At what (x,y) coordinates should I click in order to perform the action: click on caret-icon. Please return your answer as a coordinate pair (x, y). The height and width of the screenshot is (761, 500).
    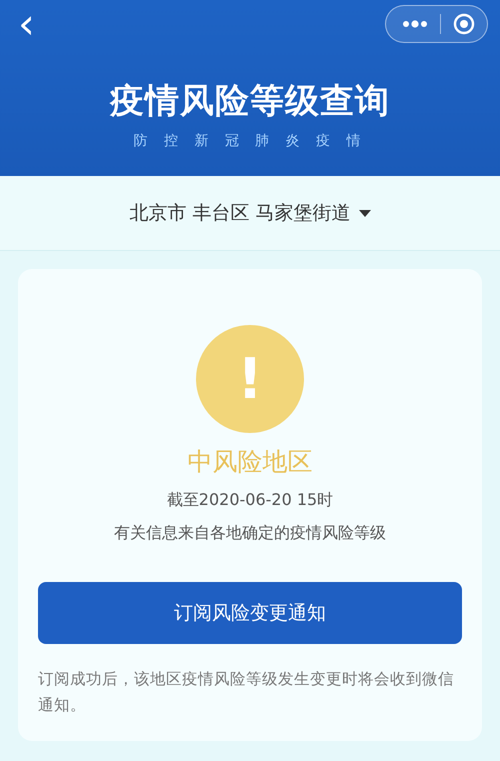
    Looking at the image, I should click on (364, 213).